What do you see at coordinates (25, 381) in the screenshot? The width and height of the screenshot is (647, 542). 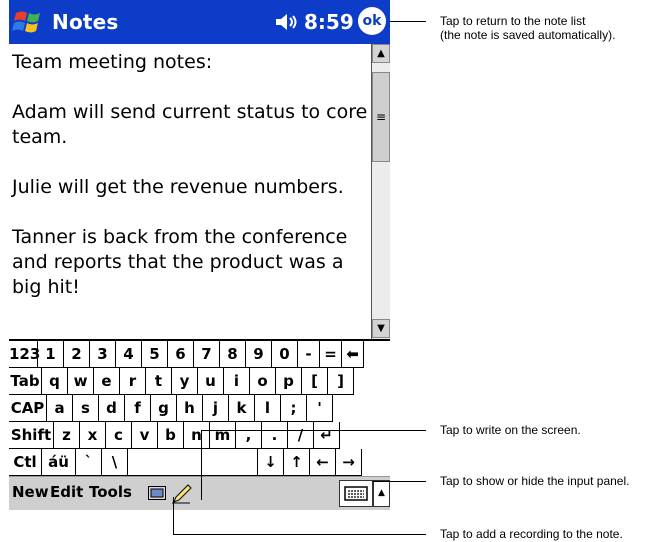 I see `key: Tab` at bounding box center [25, 381].